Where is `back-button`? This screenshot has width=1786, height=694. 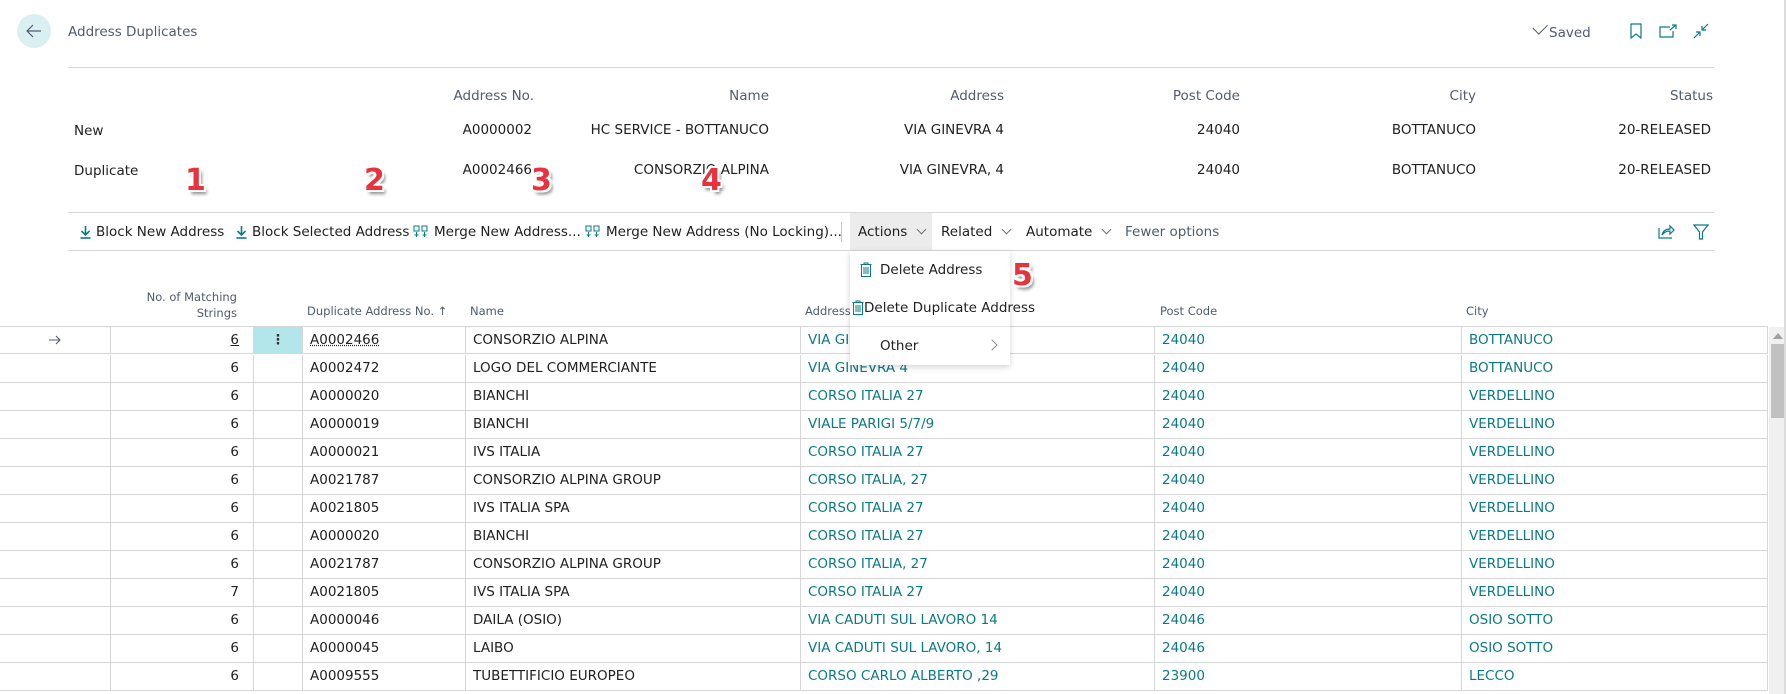 back-button is located at coordinates (34, 31).